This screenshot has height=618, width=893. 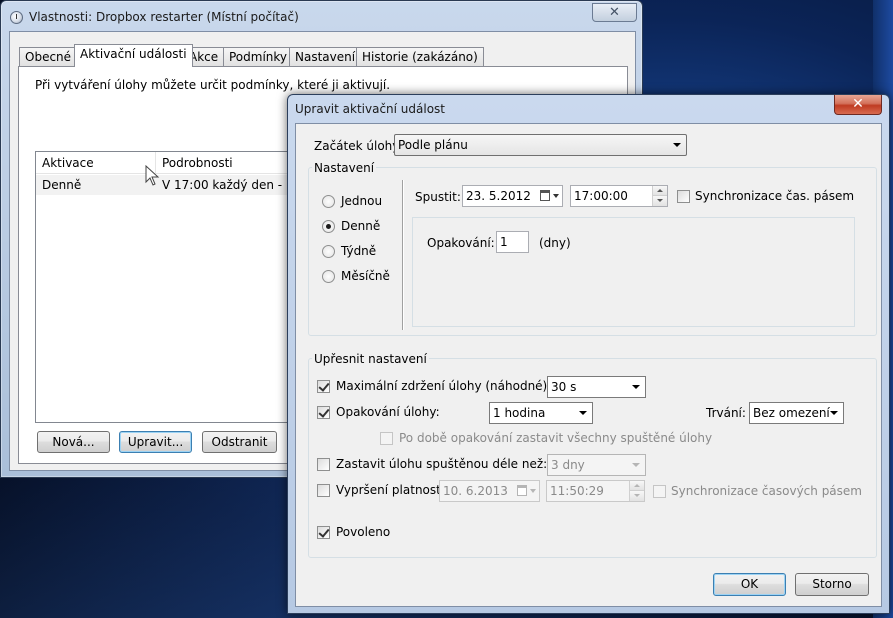 What do you see at coordinates (392, 490) in the screenshot?
I see `expire-label: Vypršení platnosti:` at bounding box center [392, 490].